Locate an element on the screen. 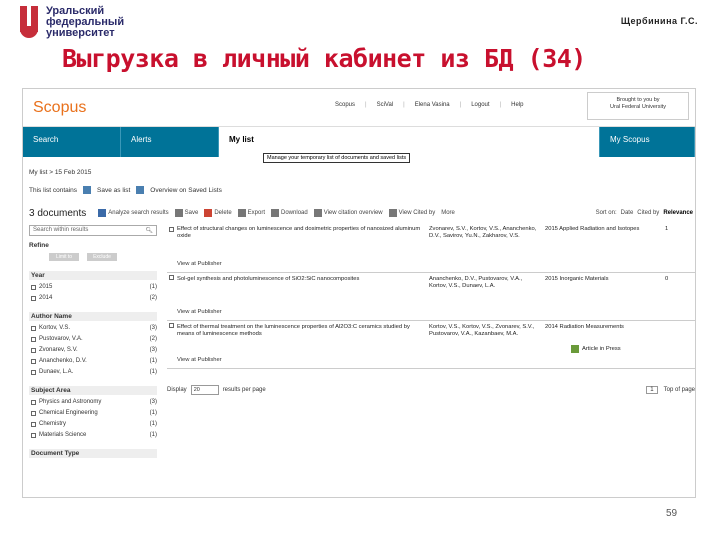 This screenshot has width=720, height=540. facet-item: Dunaev, L.A. (1) is located at coordinates (93, 372).